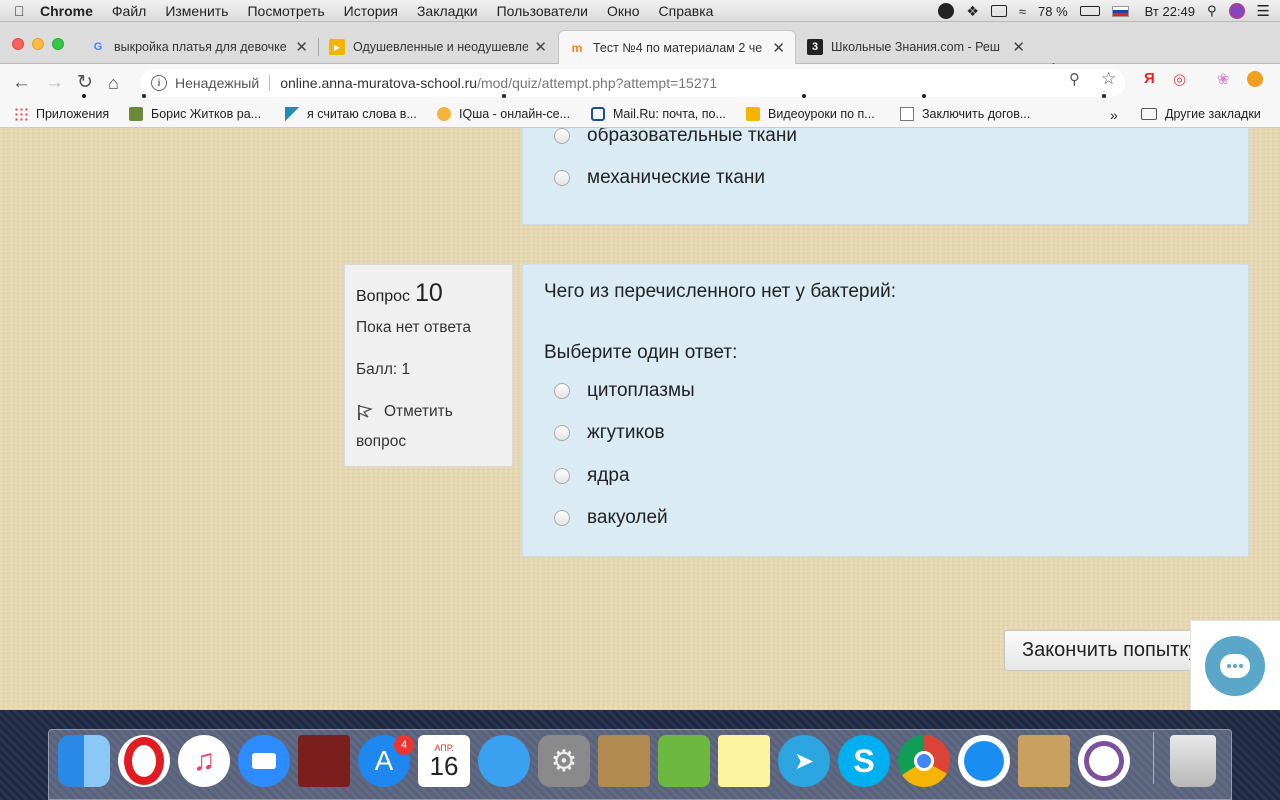 The width and height of the screenshot is (1280, 800). Describe the element at coordinates (98, 47) in the screenshot. I see `google-icon: G` at that location.